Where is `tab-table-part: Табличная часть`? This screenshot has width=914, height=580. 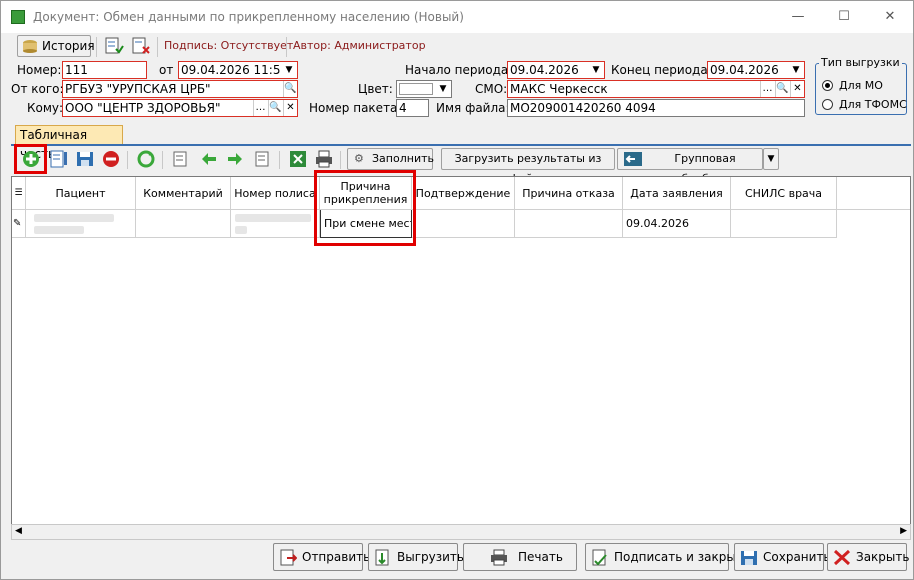 tab-table-part: Табличная часть is located at coordinates (69, 143).